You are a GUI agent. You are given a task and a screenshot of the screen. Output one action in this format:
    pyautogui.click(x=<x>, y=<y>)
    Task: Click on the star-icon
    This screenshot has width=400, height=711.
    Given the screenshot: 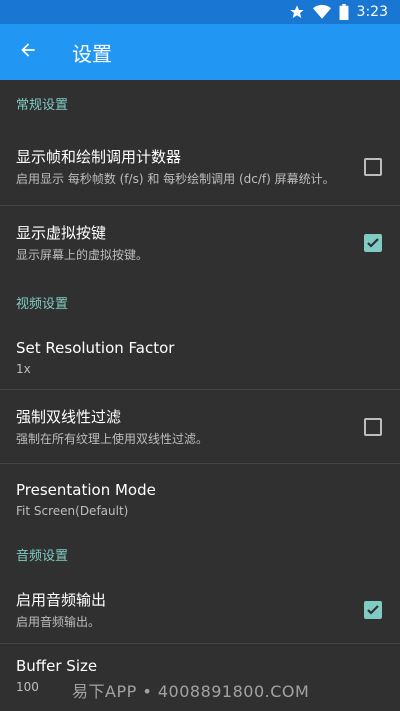 What is the action you would take?
    pyautogui.click(x=297, y=12)
    